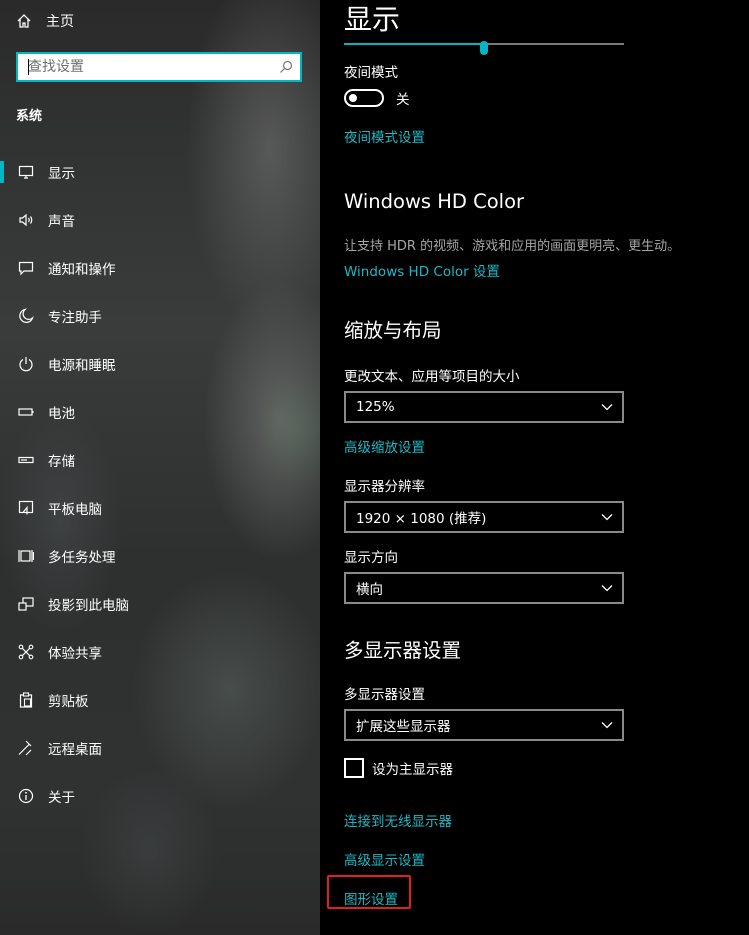 This screenshot has height=935, width=749. What do you see at coordinates (26, 316) in the screenshot?
I see `moon-icon` at bounding box center [26, 316].